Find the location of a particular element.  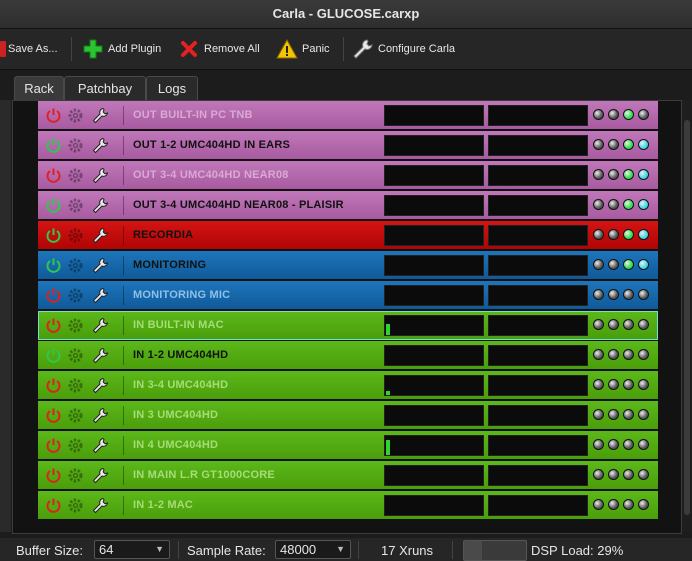

sample-rate-select: 48000 ▼ is located at coordinates (313, 549).